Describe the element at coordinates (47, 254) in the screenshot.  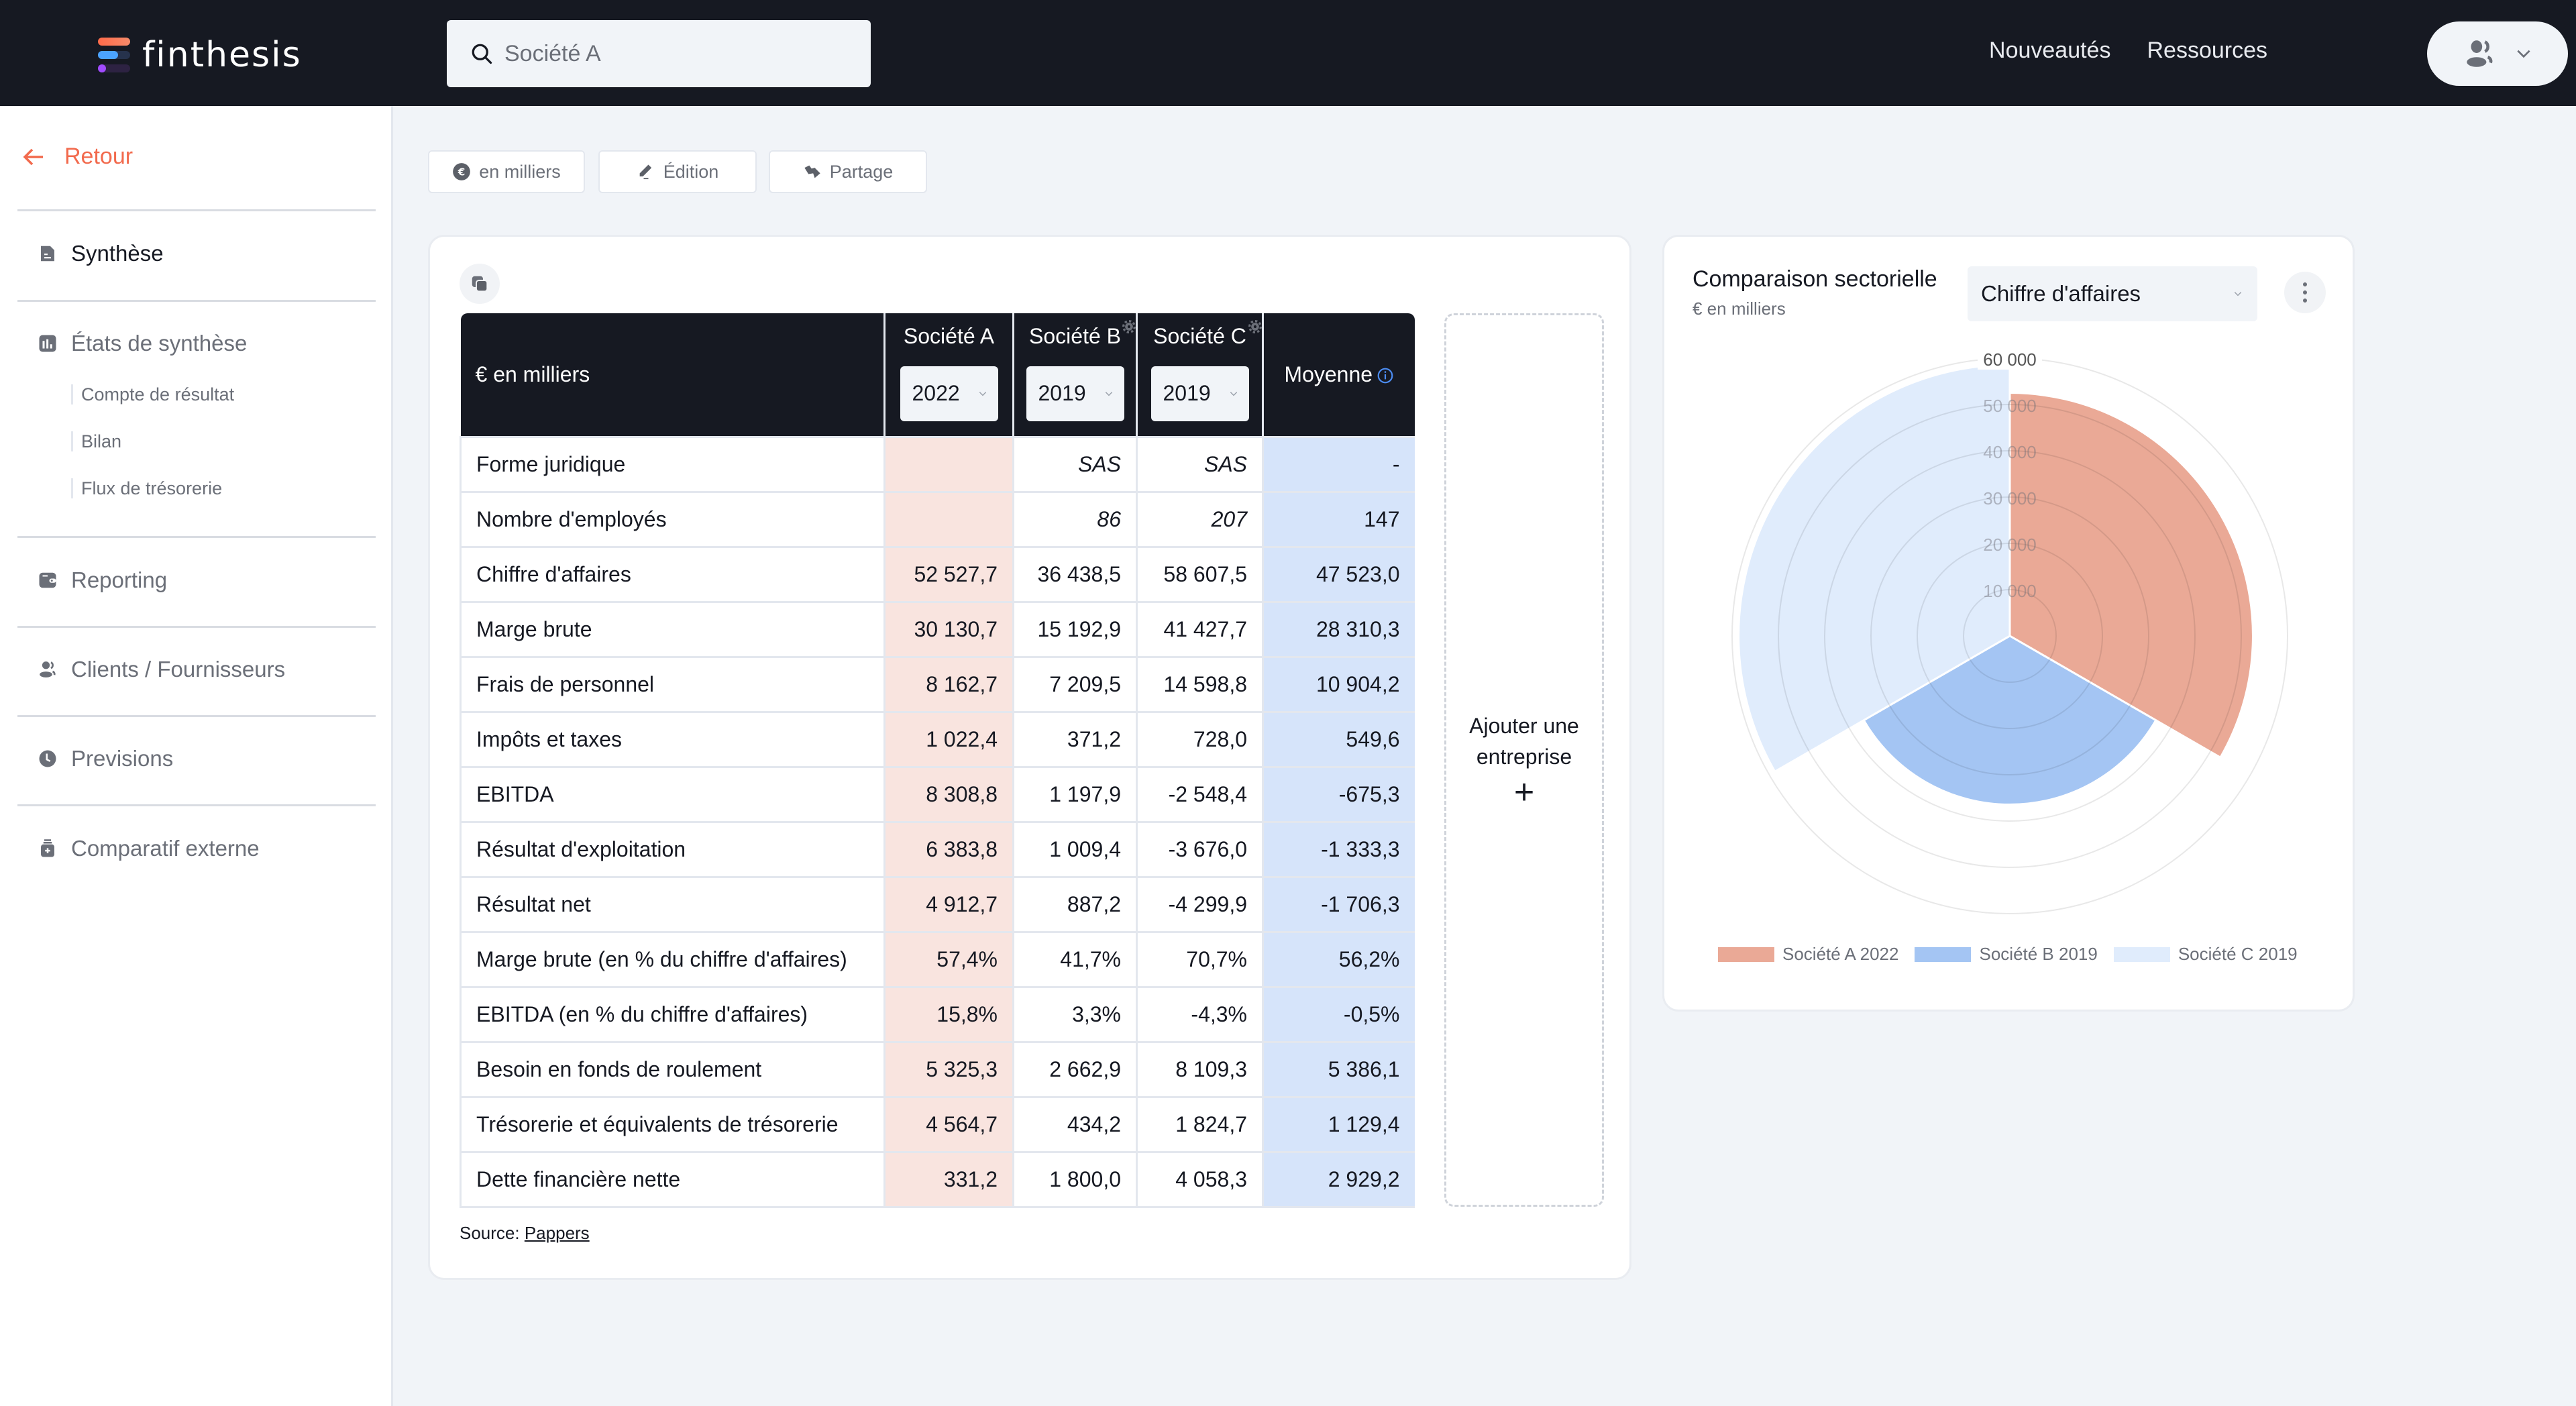
I see `document-icon` at that location.